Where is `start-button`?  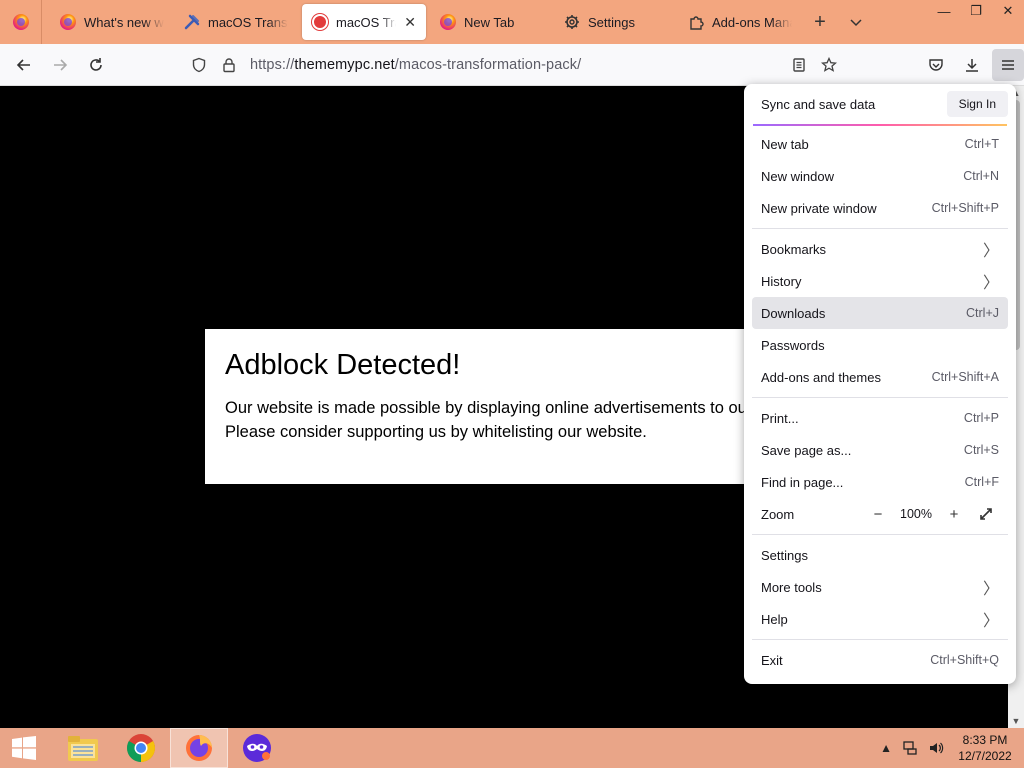
start-button is located at coordinates (24, 748).